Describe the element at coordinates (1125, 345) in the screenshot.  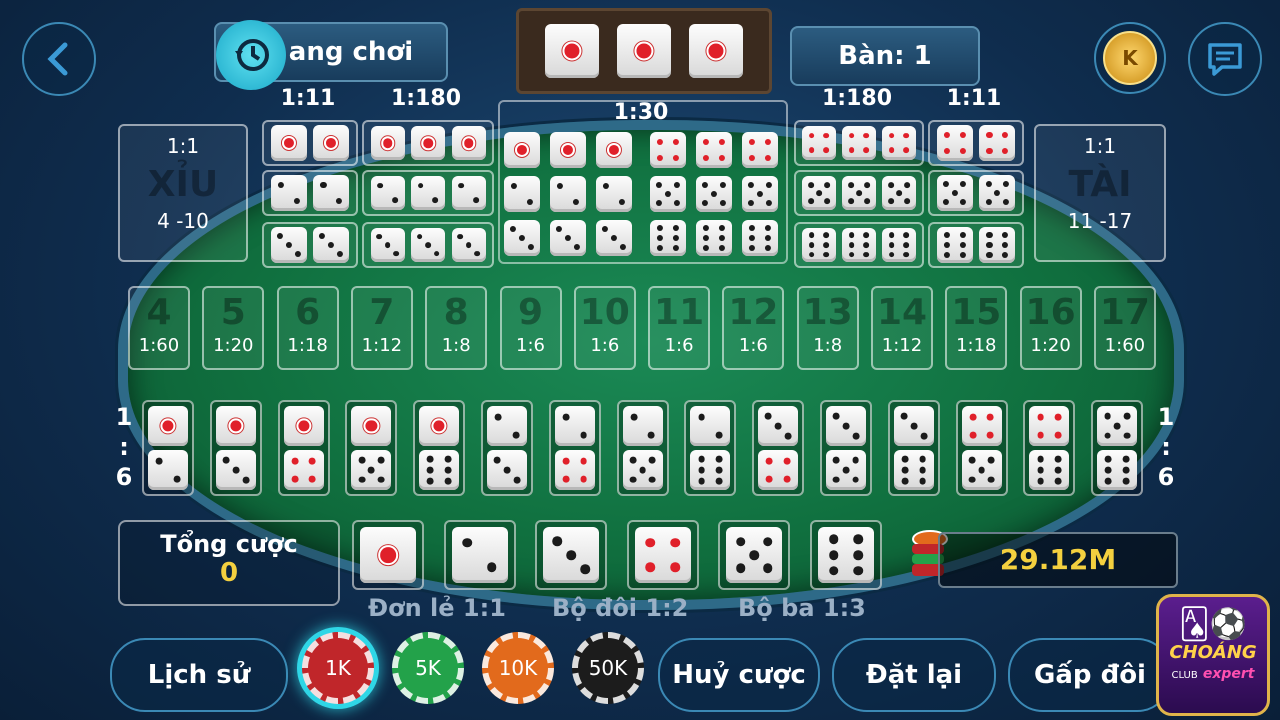
I see `sum-payout: 1:60` at that location.